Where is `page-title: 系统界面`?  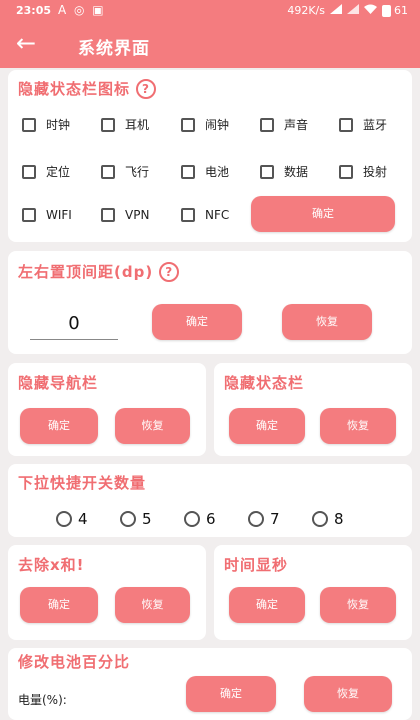 page-title: 系统界面 is located at coordinates (114, 49).